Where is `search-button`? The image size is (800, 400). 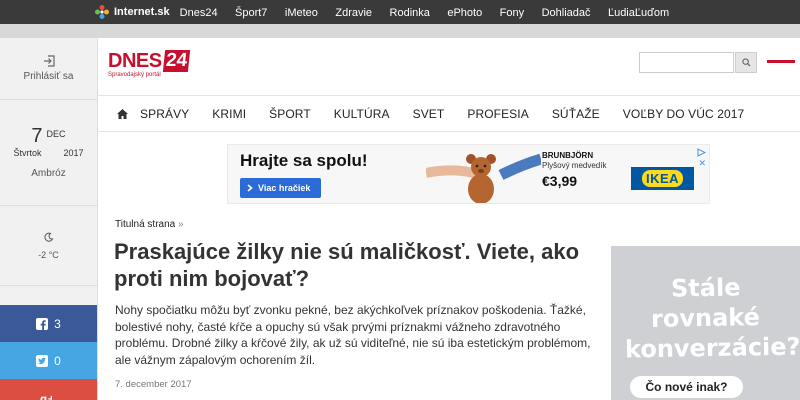
search-button is located at coordinates (746, 62).